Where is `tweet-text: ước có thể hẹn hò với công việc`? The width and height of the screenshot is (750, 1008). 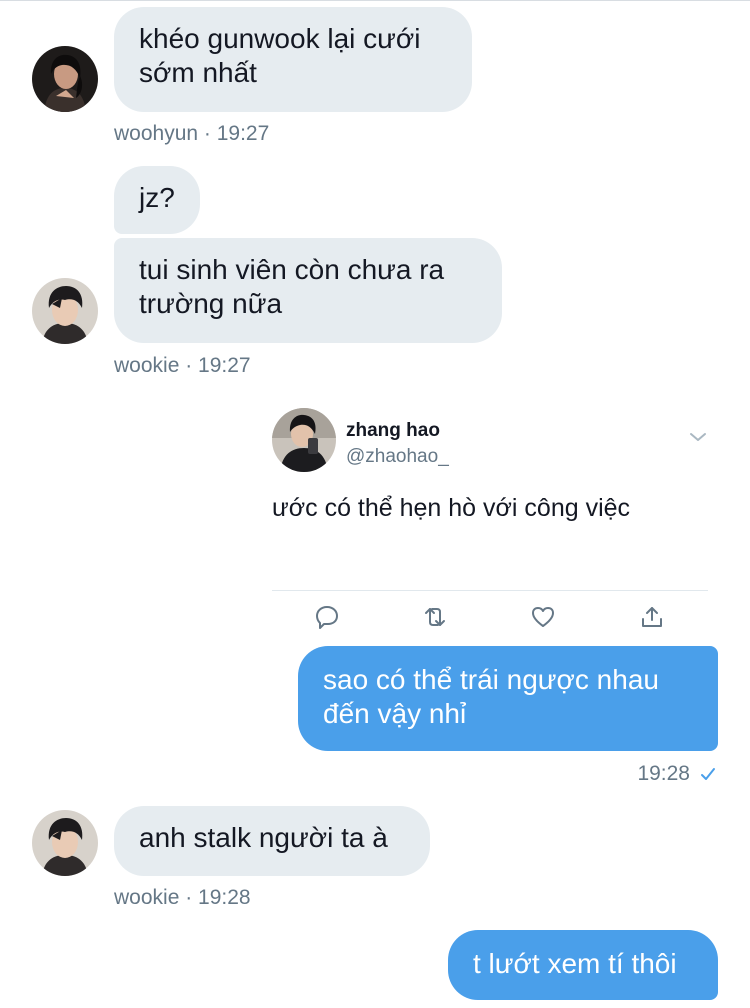
tweet-text: ước có thể hẹn hò với công việc is located at coordinates (451, 508).